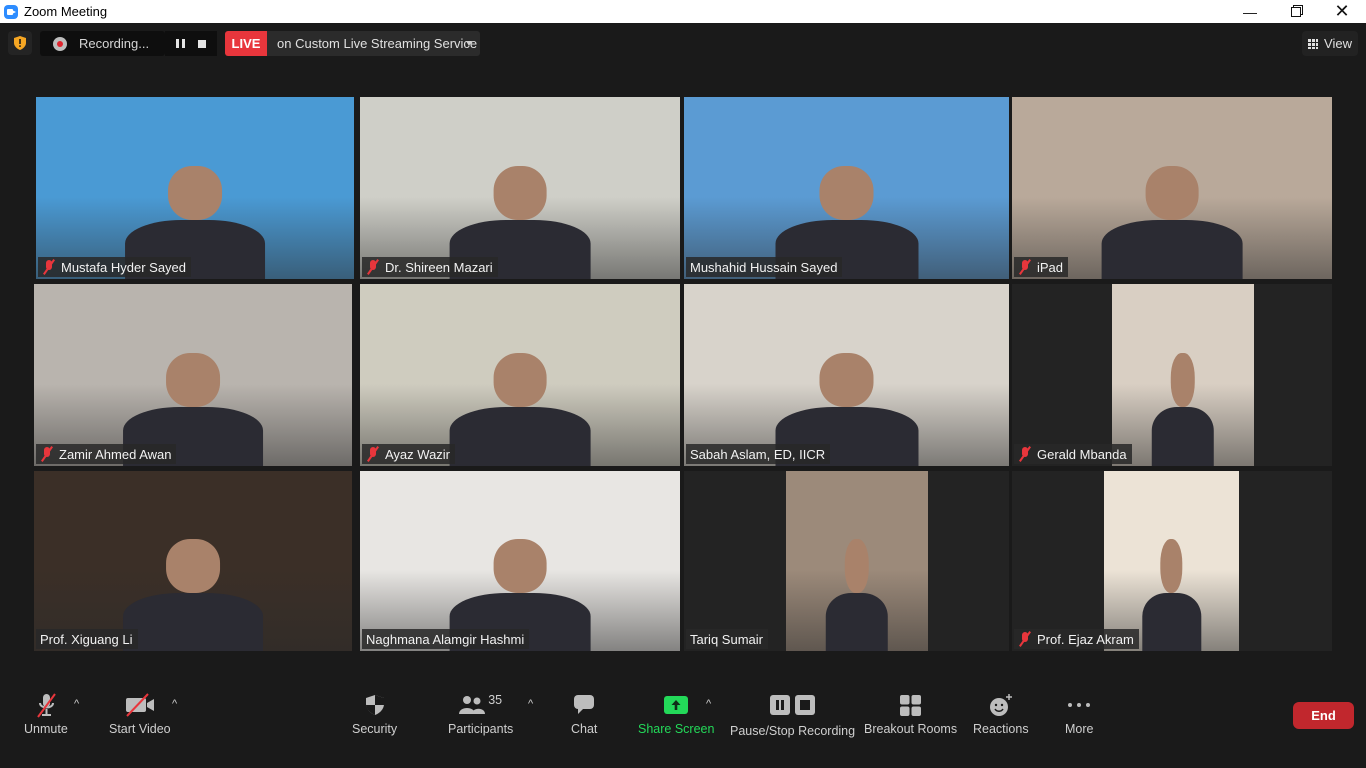 This screenshot has width=1366, height=768. I want to click on participant-name: Ayaz Wazir, so click(418, 454).